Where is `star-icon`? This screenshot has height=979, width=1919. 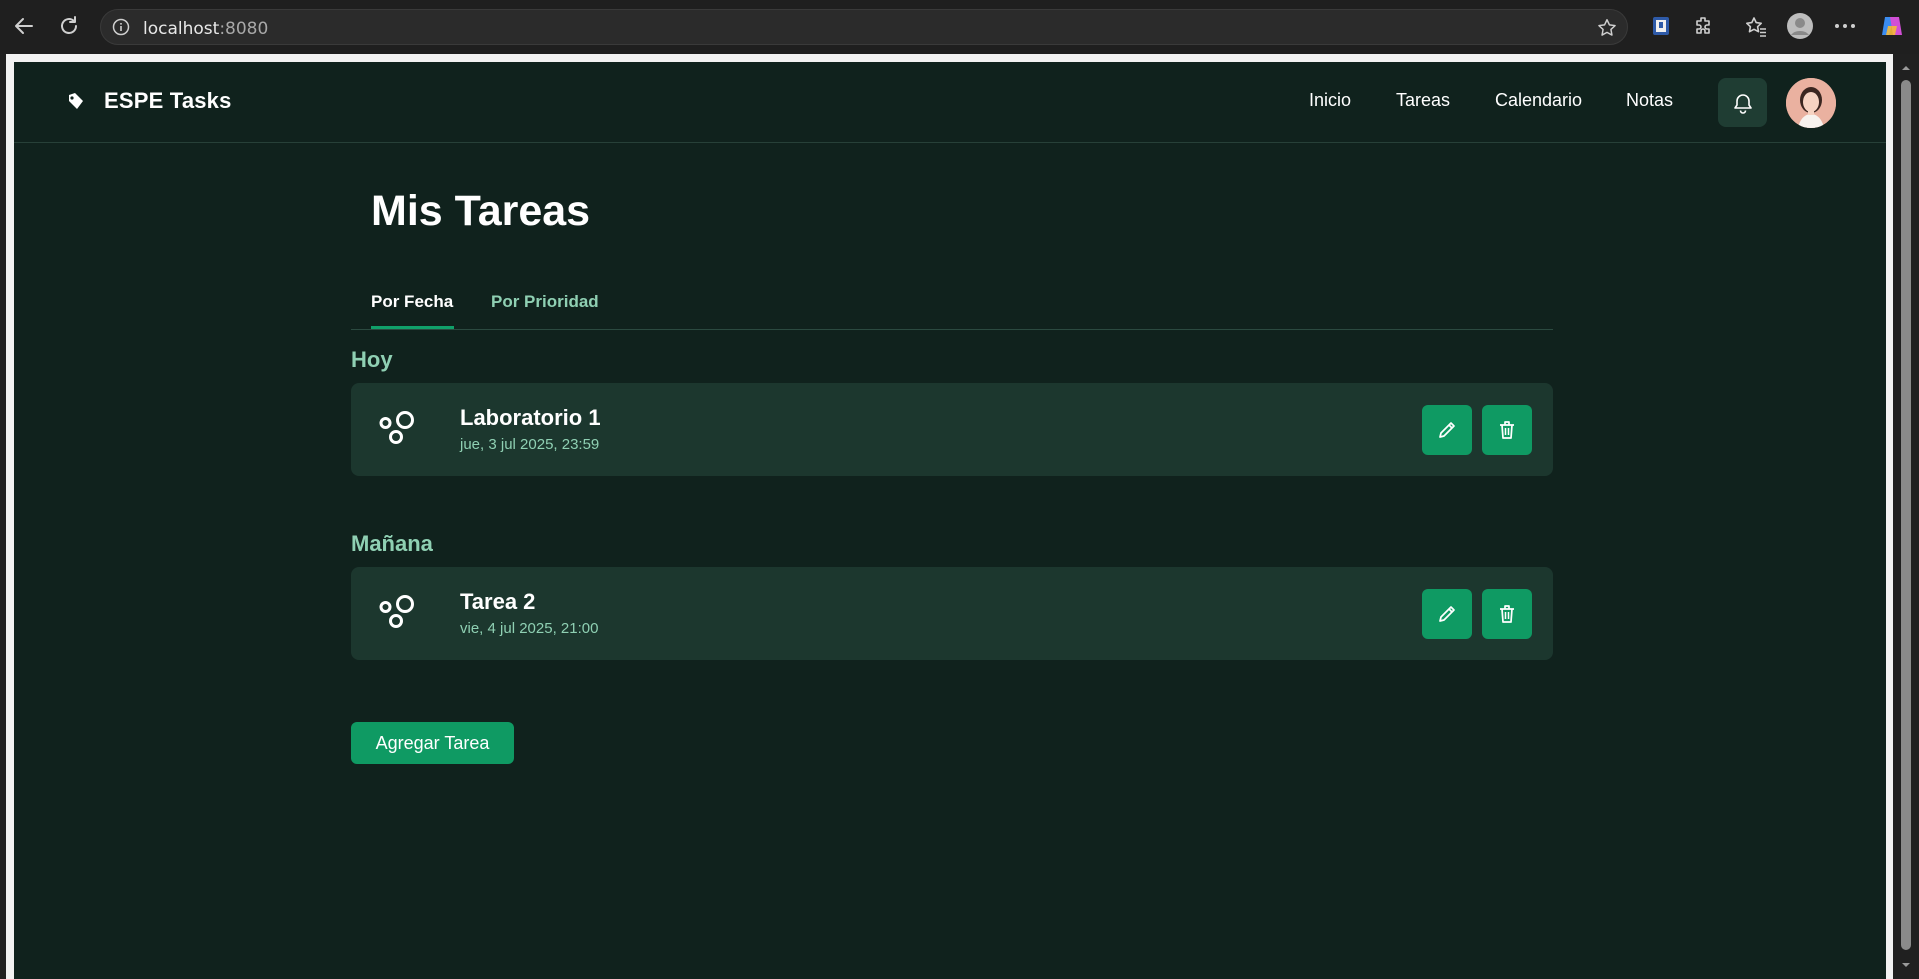
star-icon is located at coordinates (1607, 28).